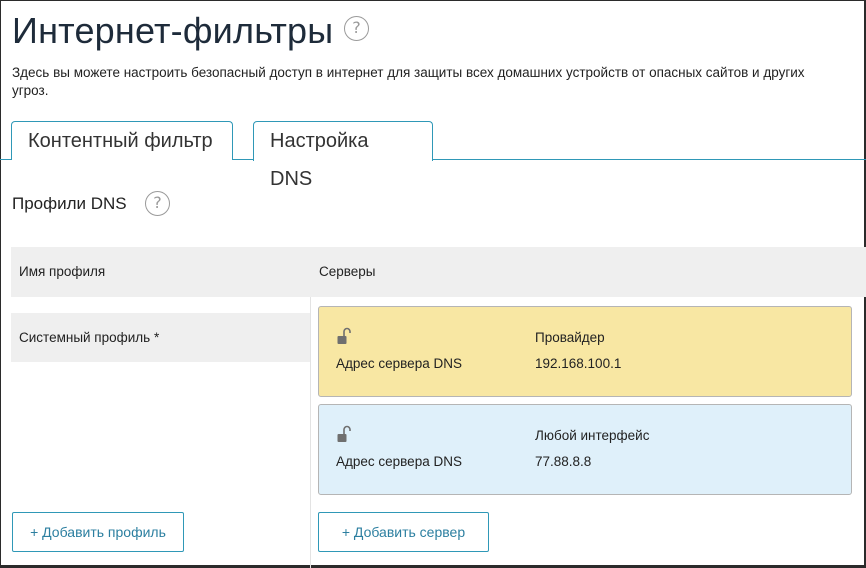  Describe the element at coordinates (310, 432) in the screenshot. I see `column-divider` at that location.